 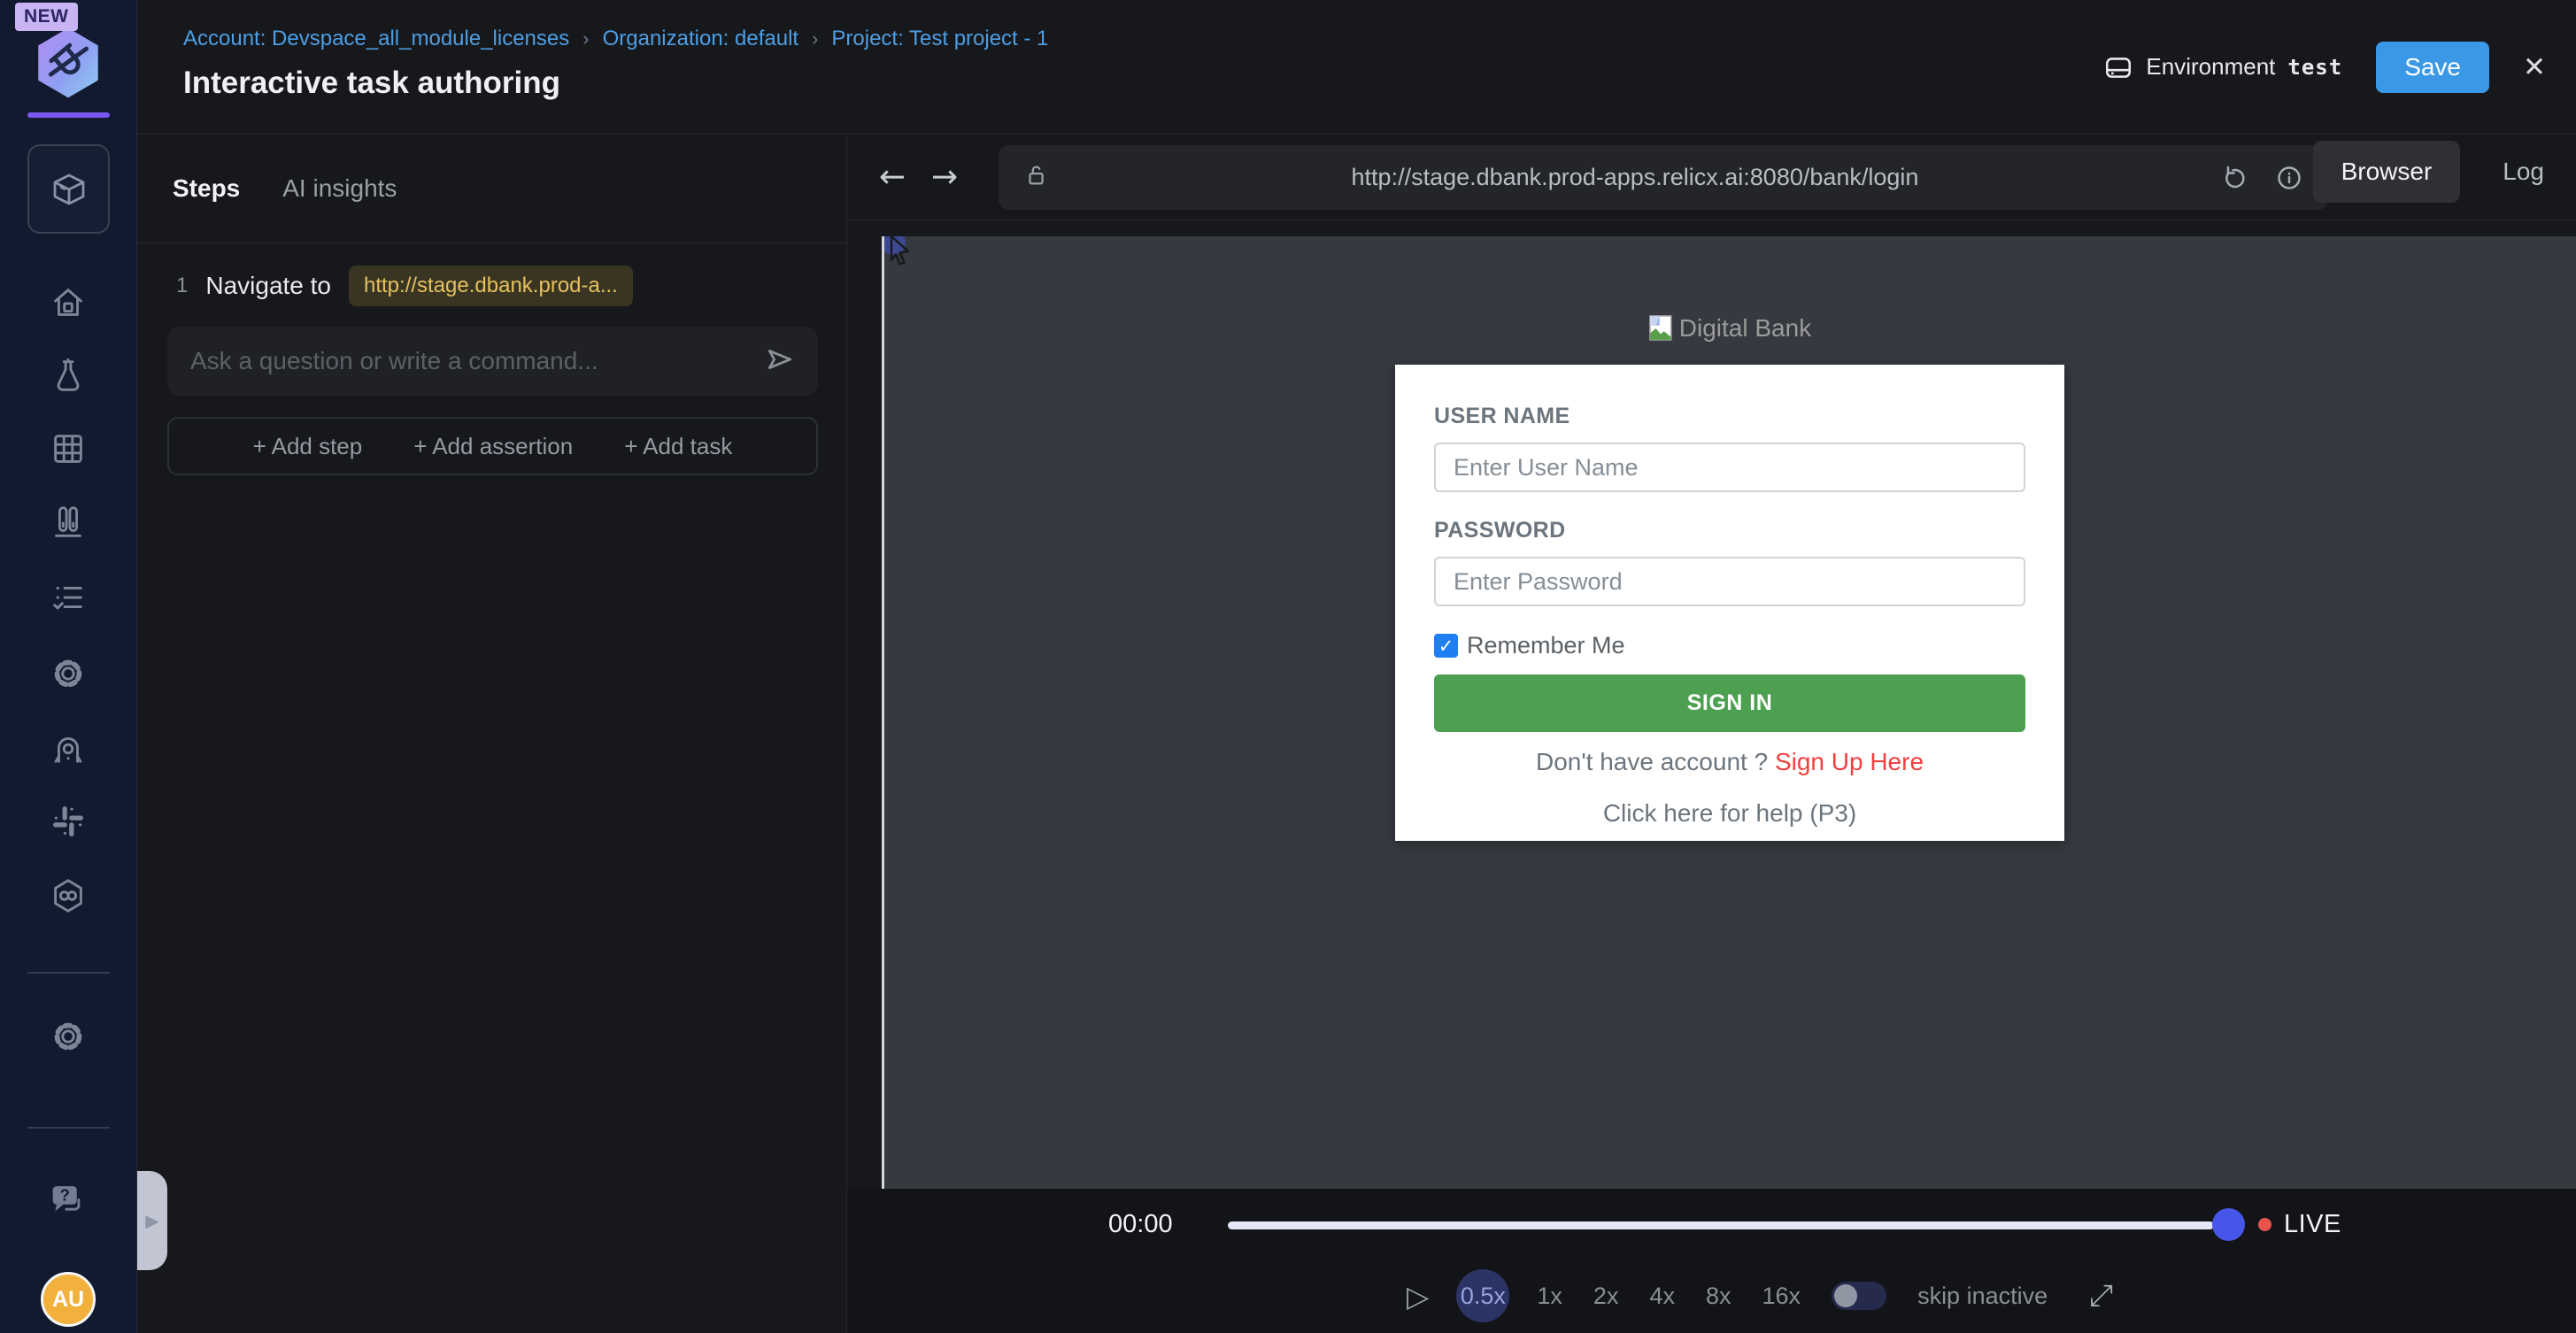 I want to click on tab-steps: Steps, so click(x=206, y=188).